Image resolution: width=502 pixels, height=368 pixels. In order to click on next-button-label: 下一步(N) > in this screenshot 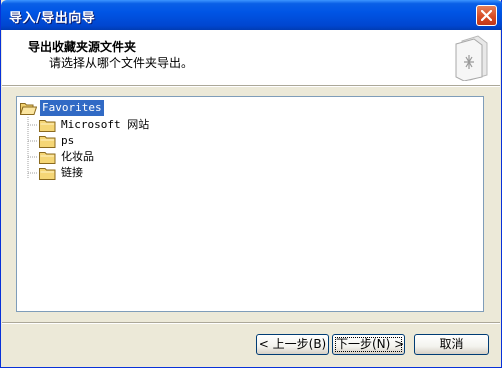, I will do `click(370, 344)`.